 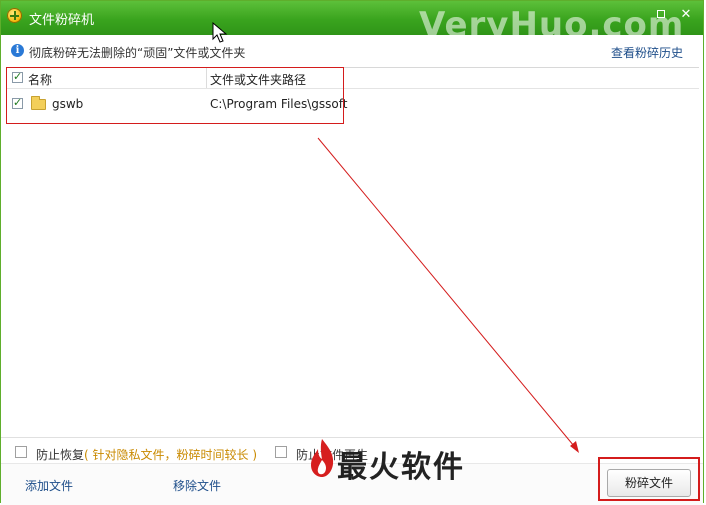 What do you see at coordinates (352, 51) in the screenshot?
I see `info-bar: i 彻底粉碎无法删除的“顽固”文件或文件夹 查看粉碎历史` at bounding box center [352, 51].